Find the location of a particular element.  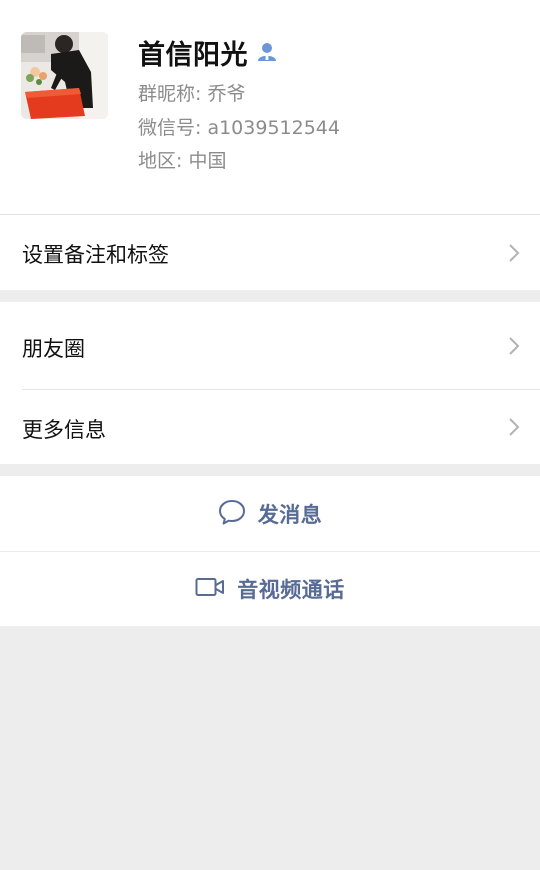

chat-bubble-icon is located at coordinates (232, 514).